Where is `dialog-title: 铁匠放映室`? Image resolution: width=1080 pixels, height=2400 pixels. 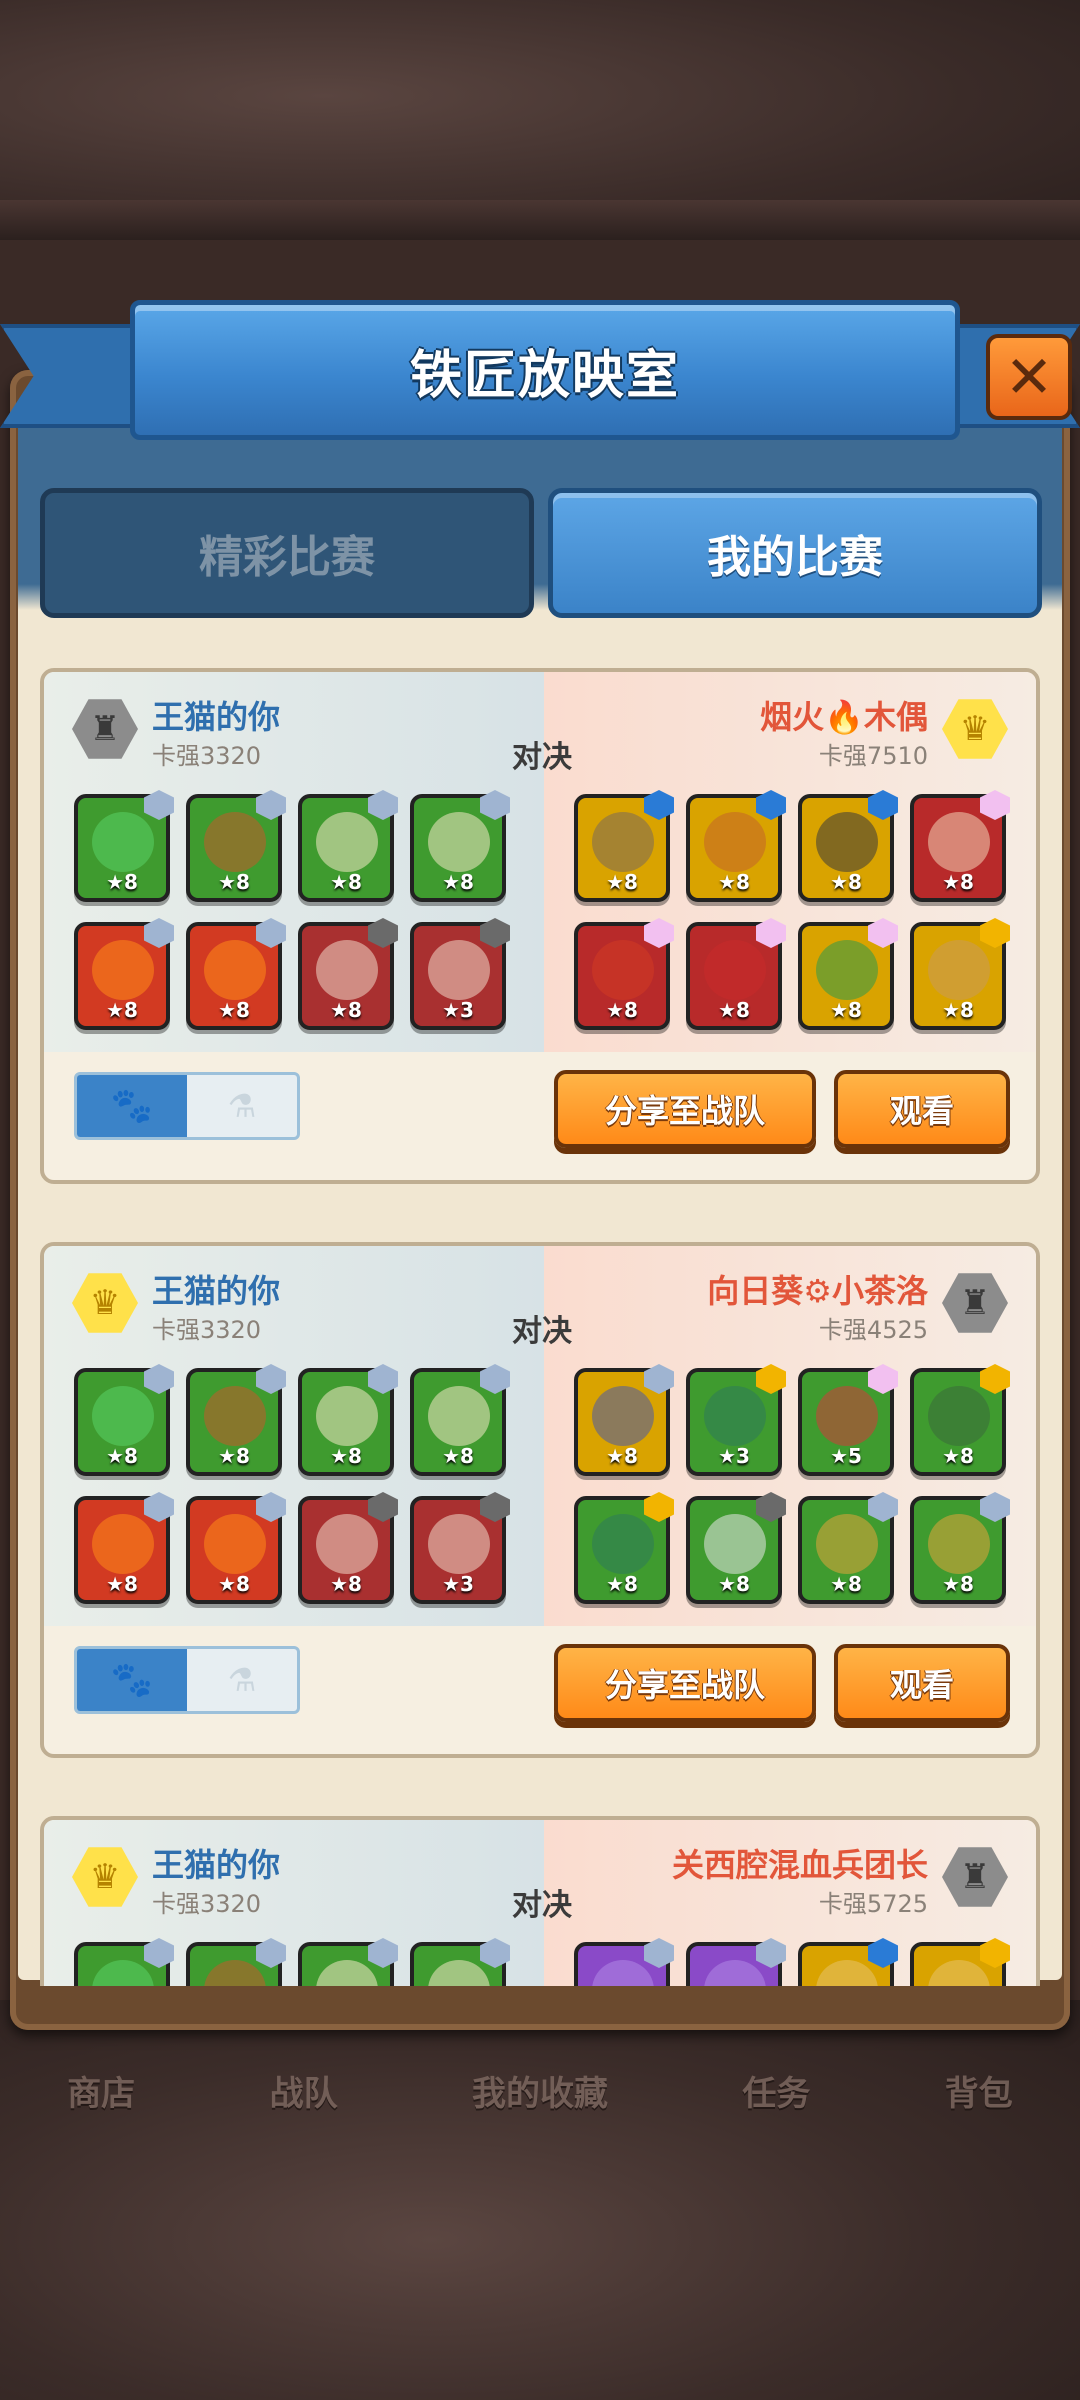 dialog-title: 铁匠放映室 is located at coordinates (544, 375).